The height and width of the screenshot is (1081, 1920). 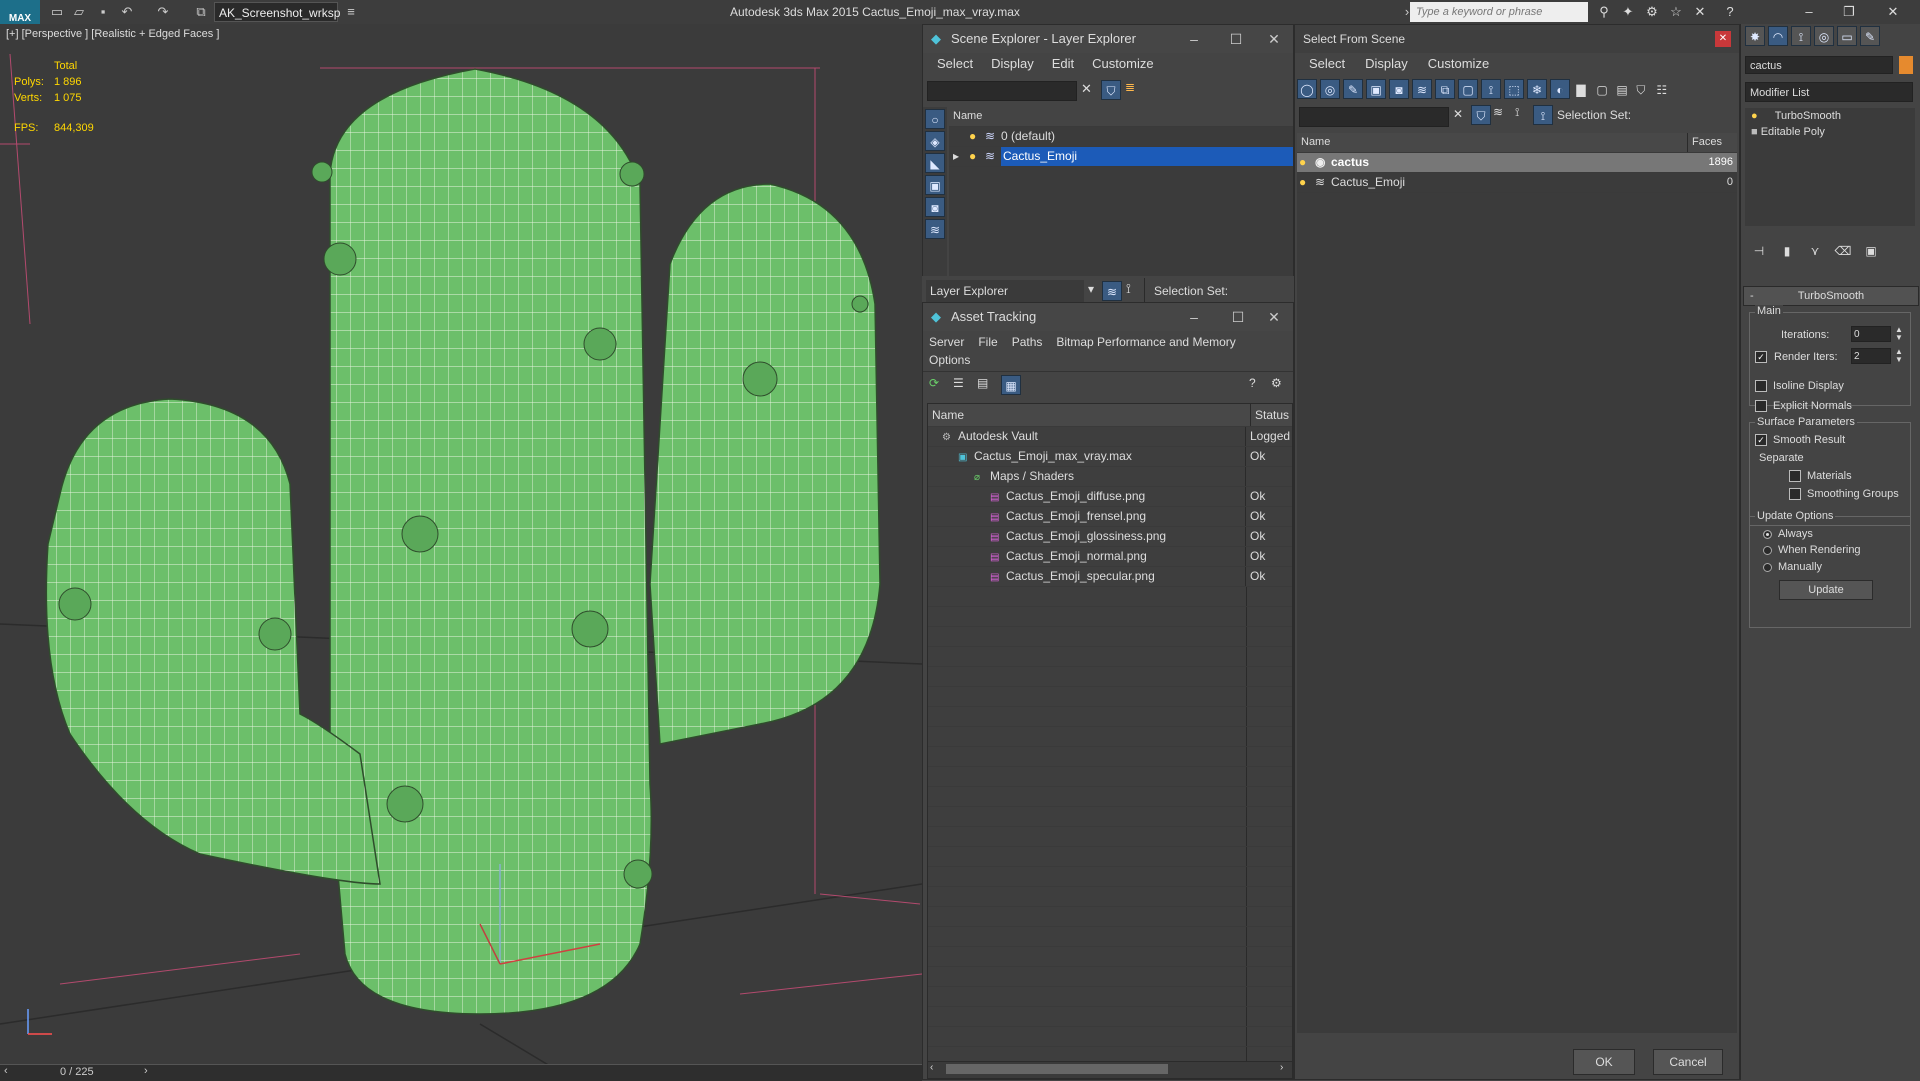 What do you see at coordinates (1091, 289) in the screenshot?
I see `dropdown-arrow-icon: ▾` at bounding box center [1091, 289].